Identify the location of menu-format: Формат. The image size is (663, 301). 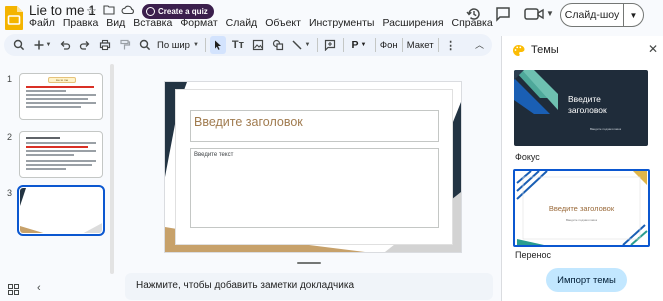
(198, 23).